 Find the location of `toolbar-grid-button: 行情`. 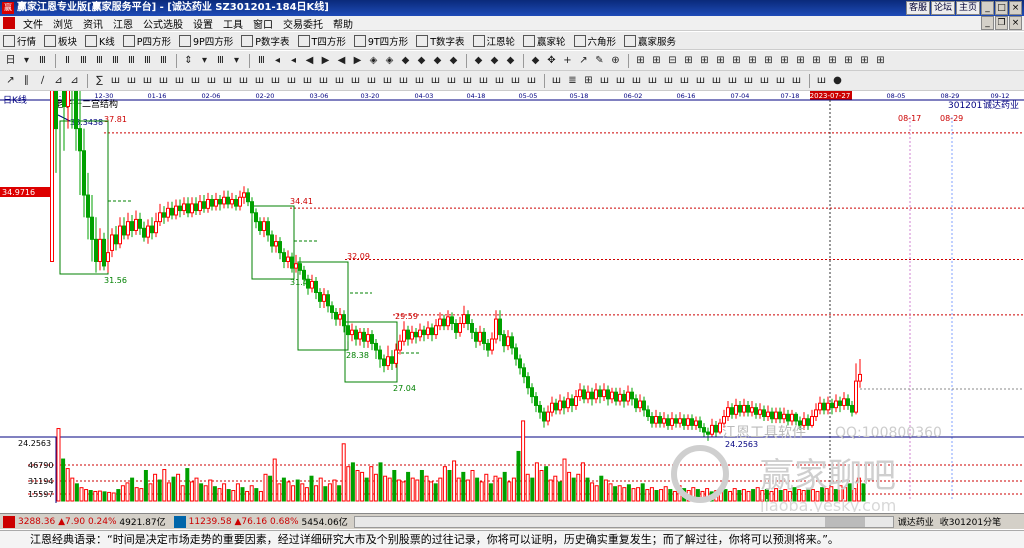

toolbar-grid-button: 行情 is located at coordinates (19, 41).